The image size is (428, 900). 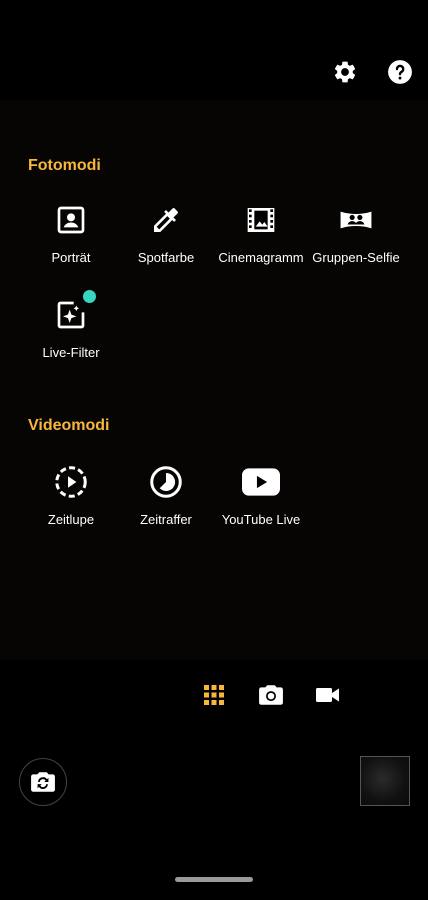 I want to click on mode-cinemagramm: Cinemagramm, so click(x=261, y=232).